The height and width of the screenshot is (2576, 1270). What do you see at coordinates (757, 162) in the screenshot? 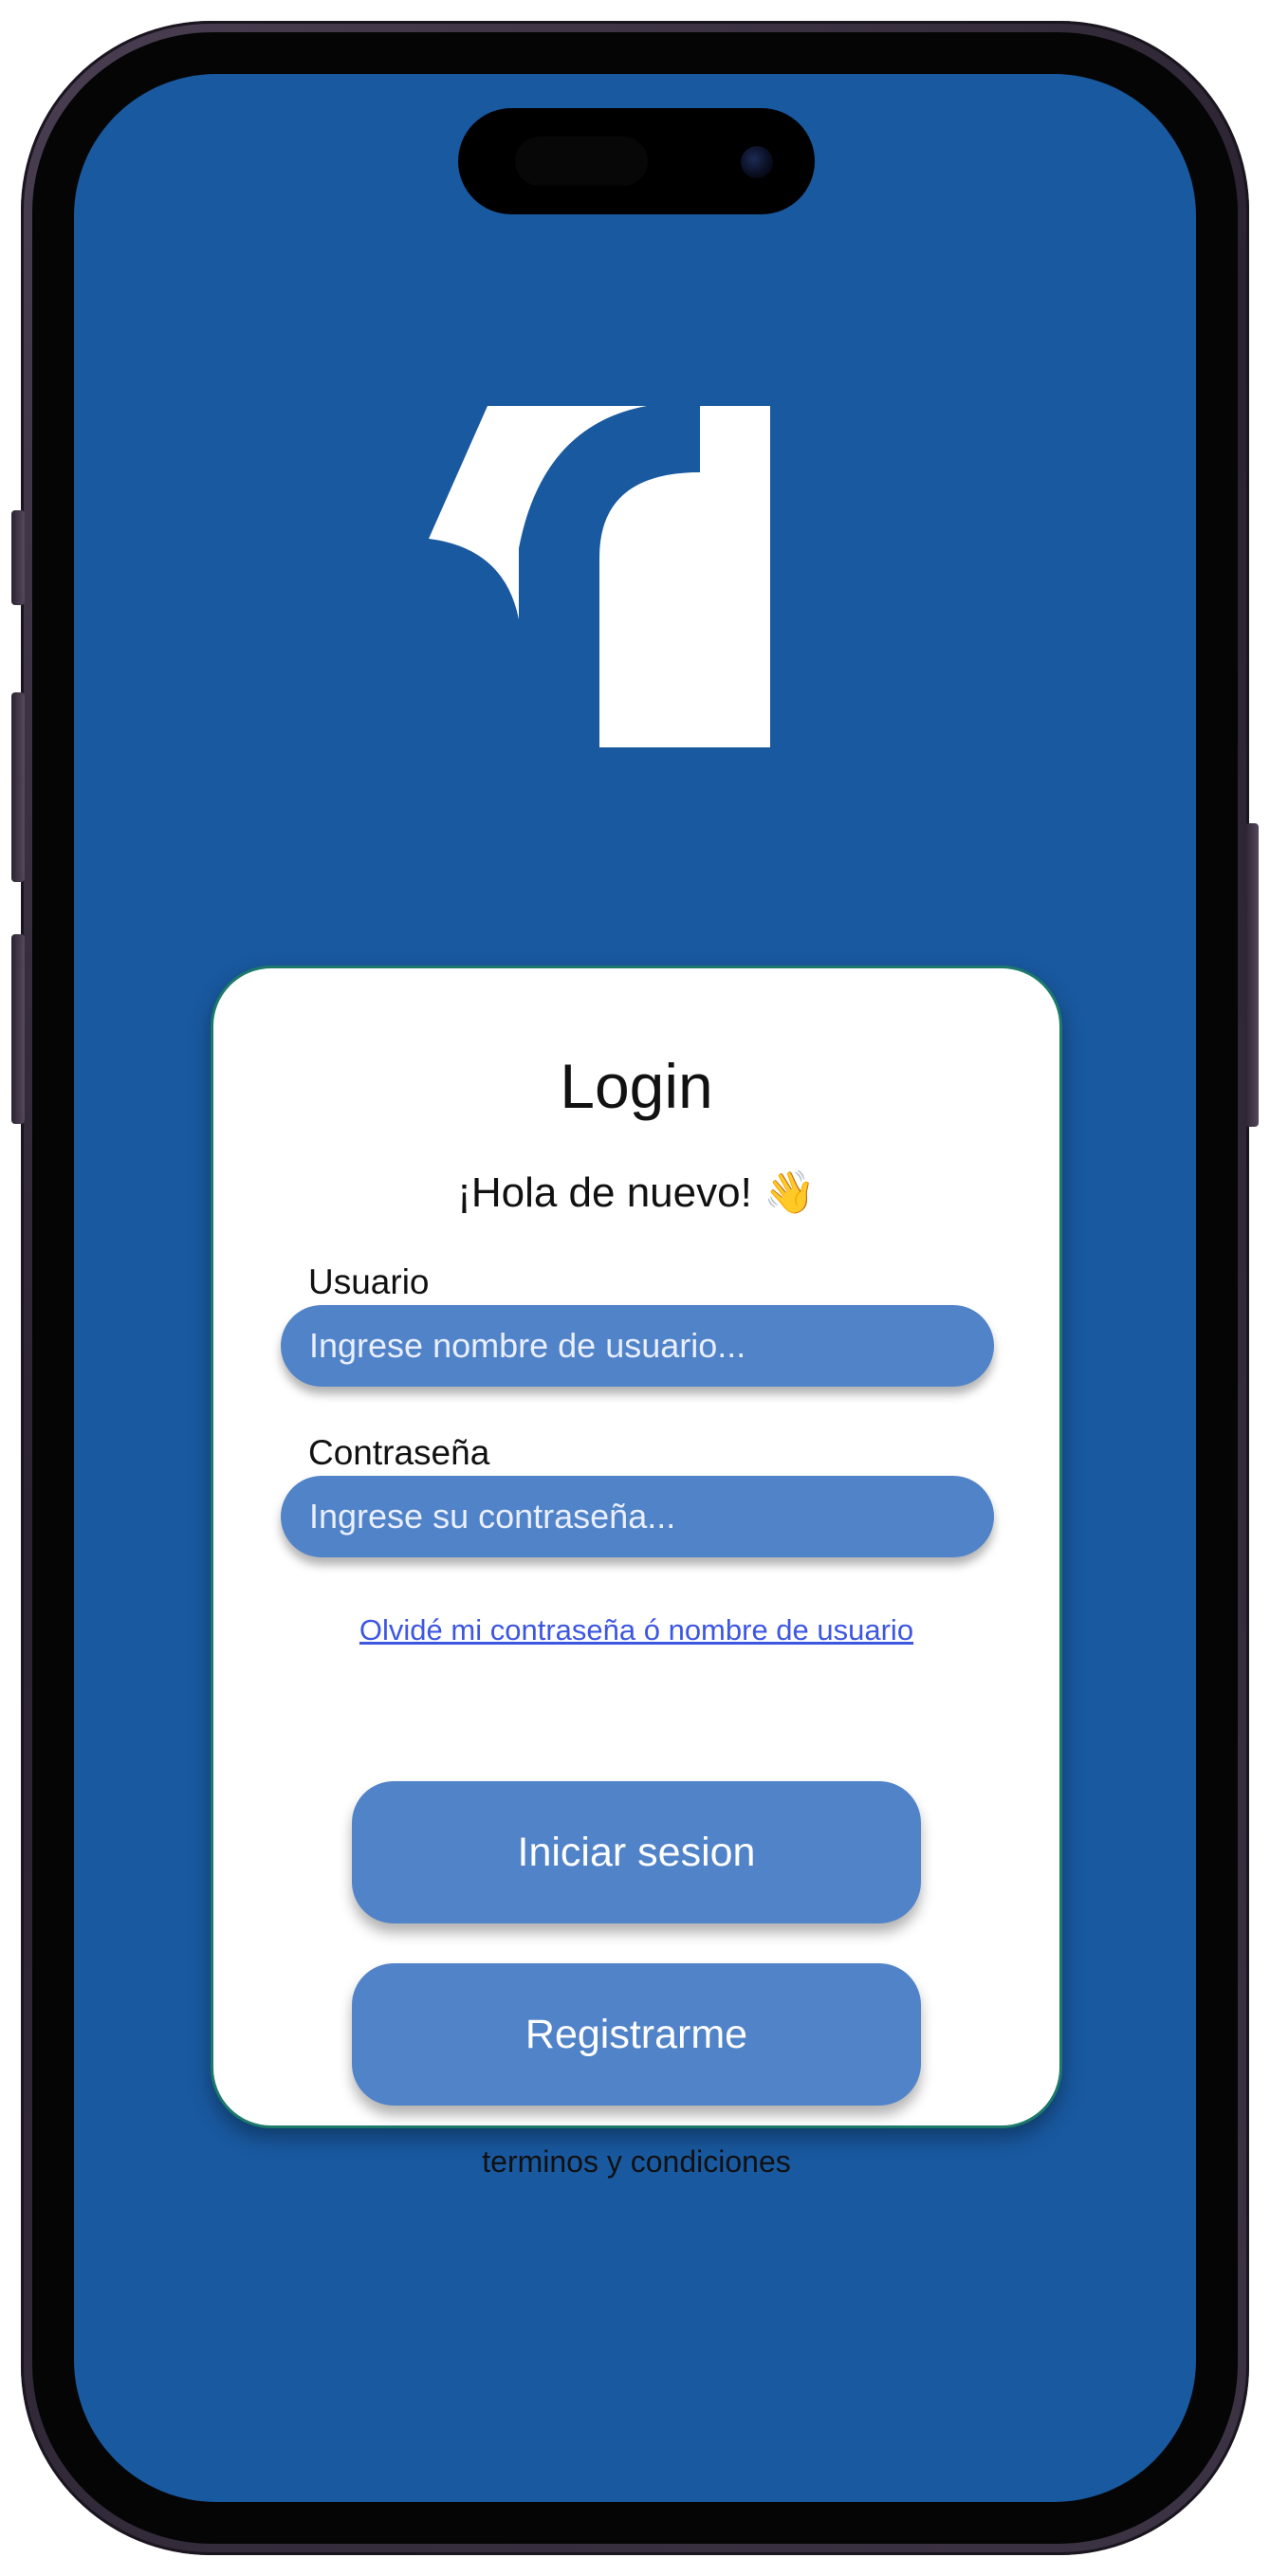
I see `camera-icon` at bounding box center [757, 162].